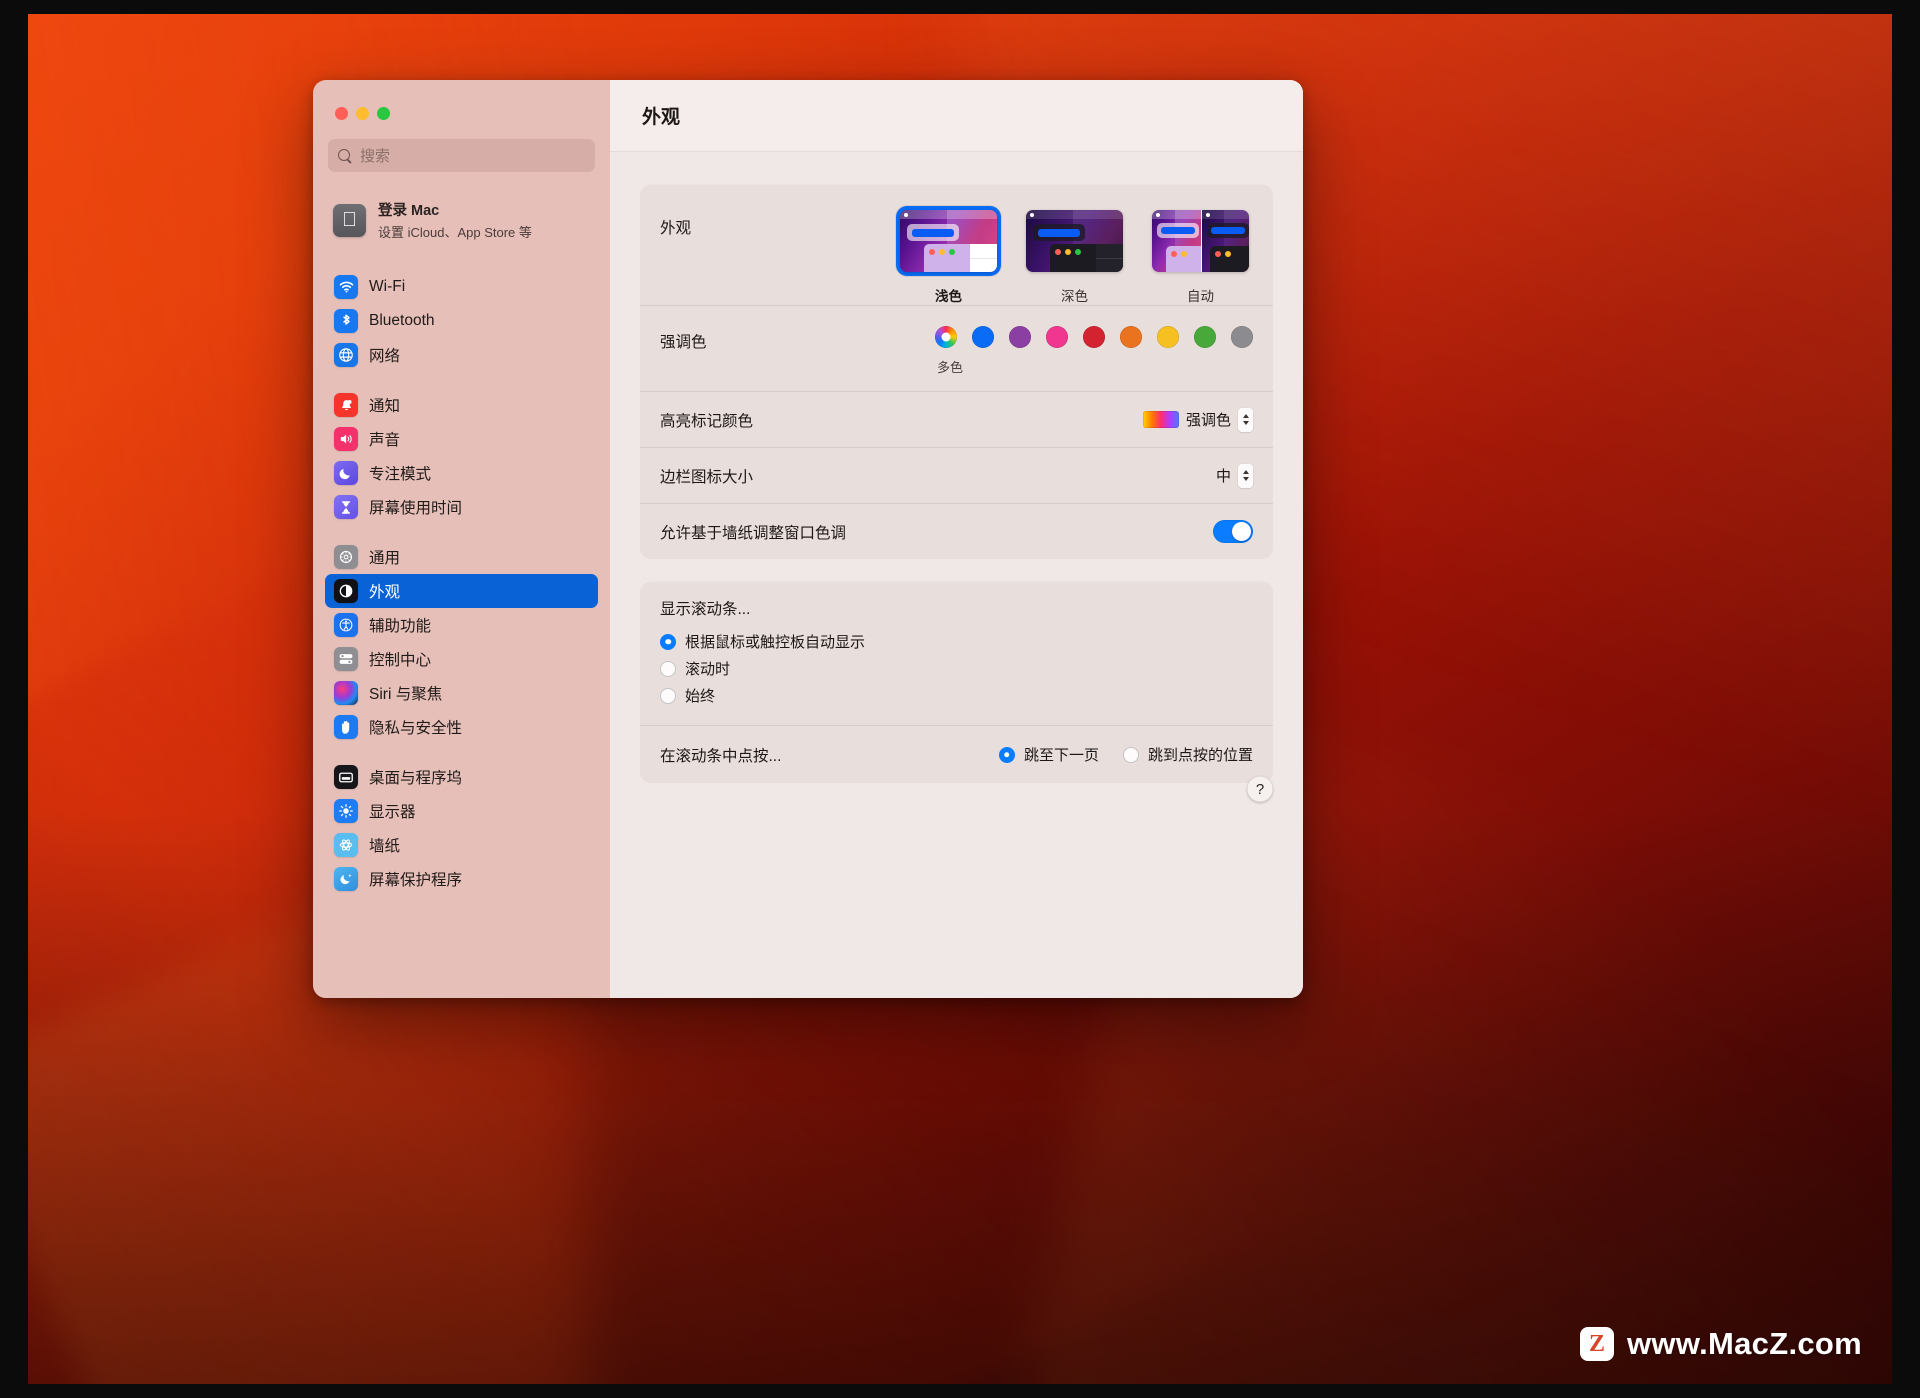 The height and width of the screenshot is (1398, 1920). I want to click on appearance-option-label: 深色, so click(1074, 296).